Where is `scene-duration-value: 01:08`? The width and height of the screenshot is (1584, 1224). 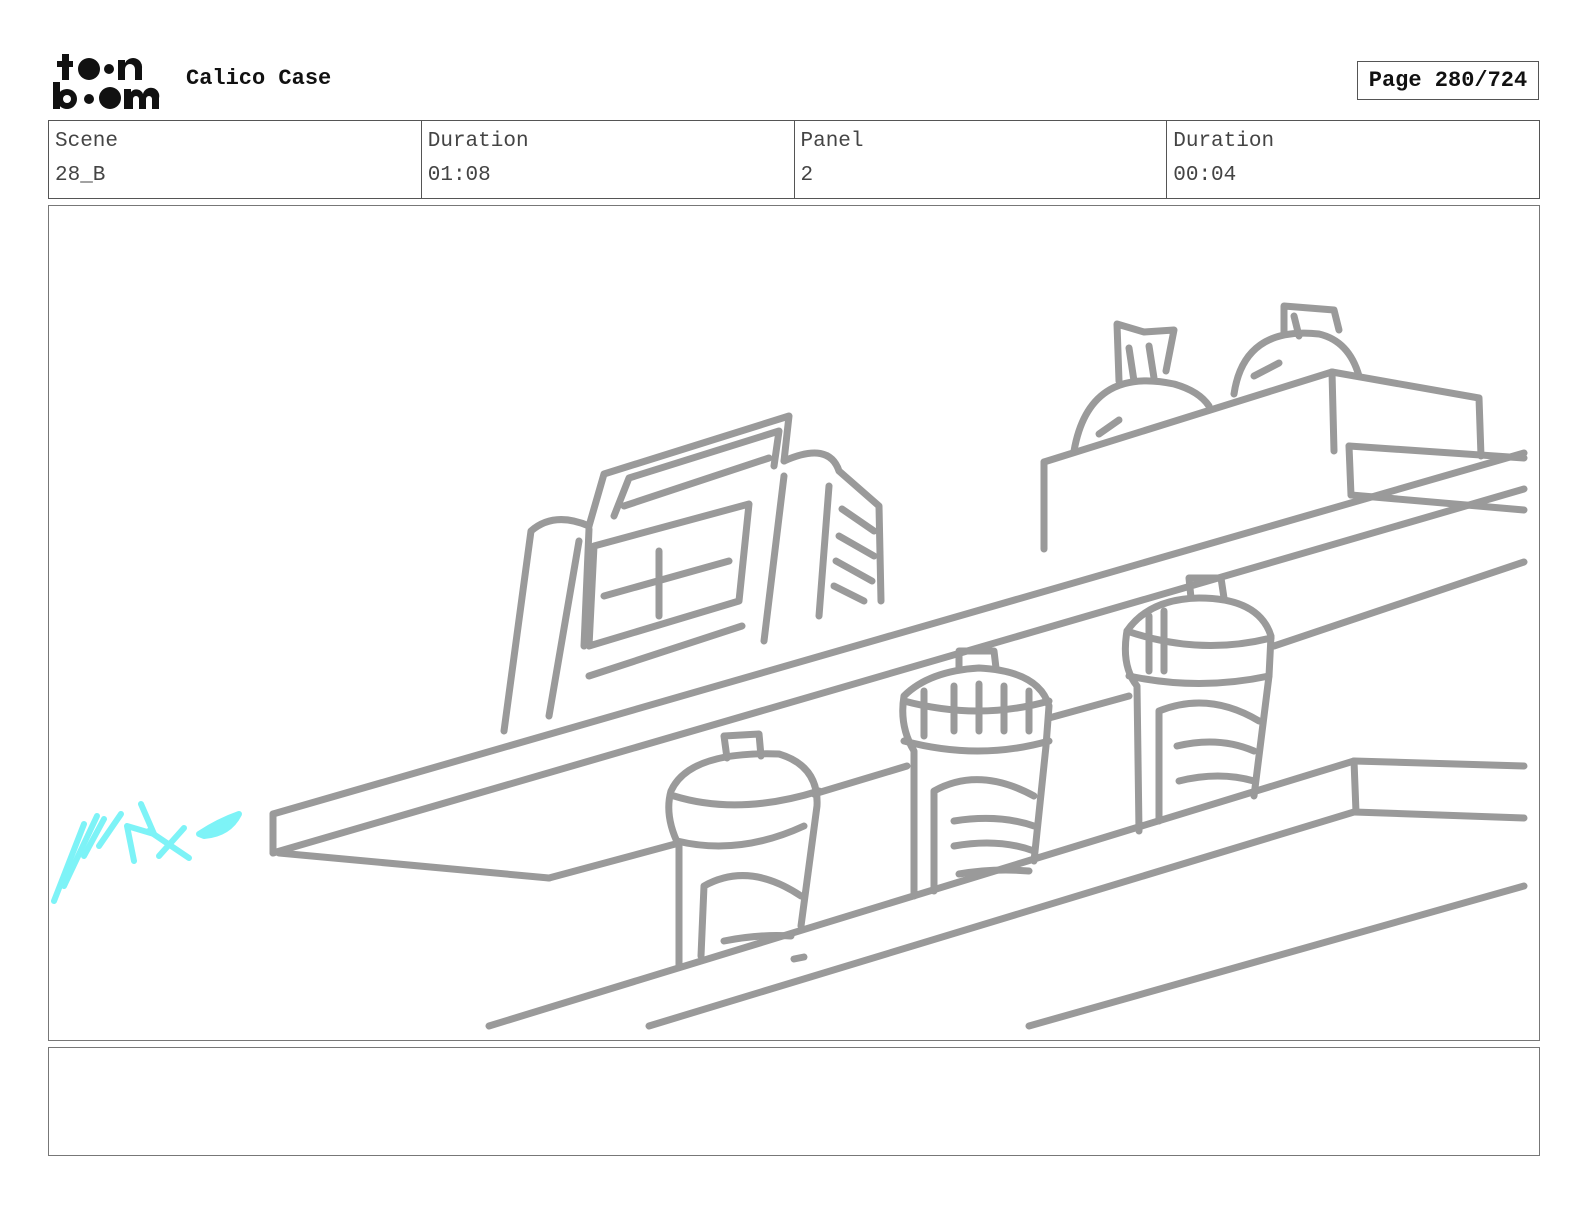
scene-duration-value: 01:08 is located at coordinates (459, 175).